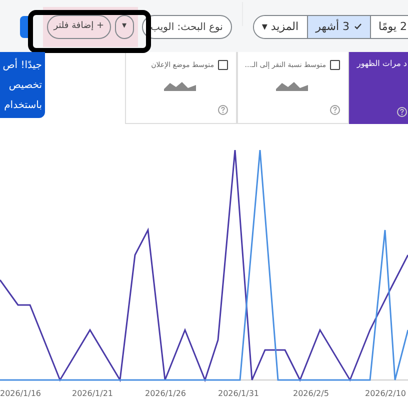  What do you see at coordinates (378, 88) in the screenshot?
I see `metric-card: د مرات الظهور` at bounding box center [378, 88].